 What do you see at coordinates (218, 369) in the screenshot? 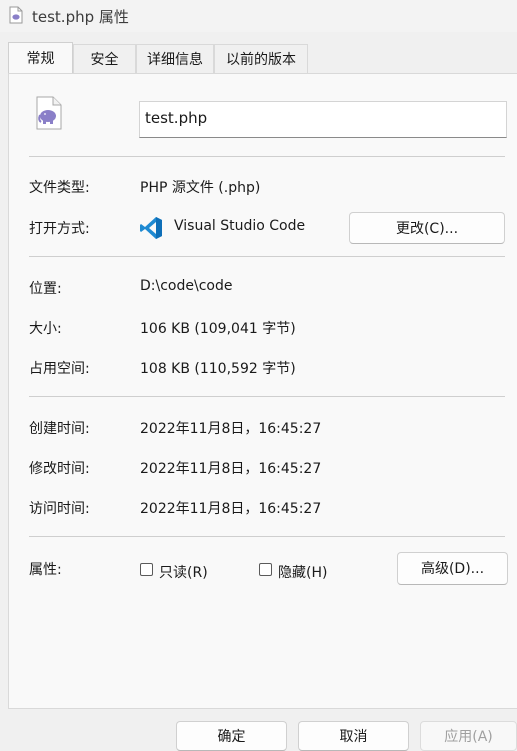
I see `size-on-disk-value: 108 KB (110,592 字节)` at bounding box center [218, 369].